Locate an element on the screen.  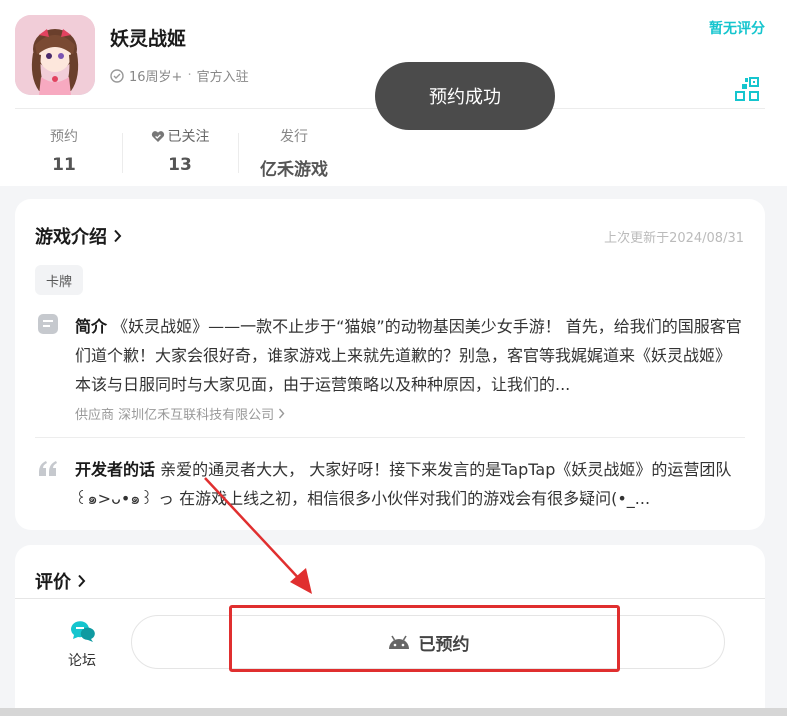
summary-label: 简介 is located at coordinates (91, 326).